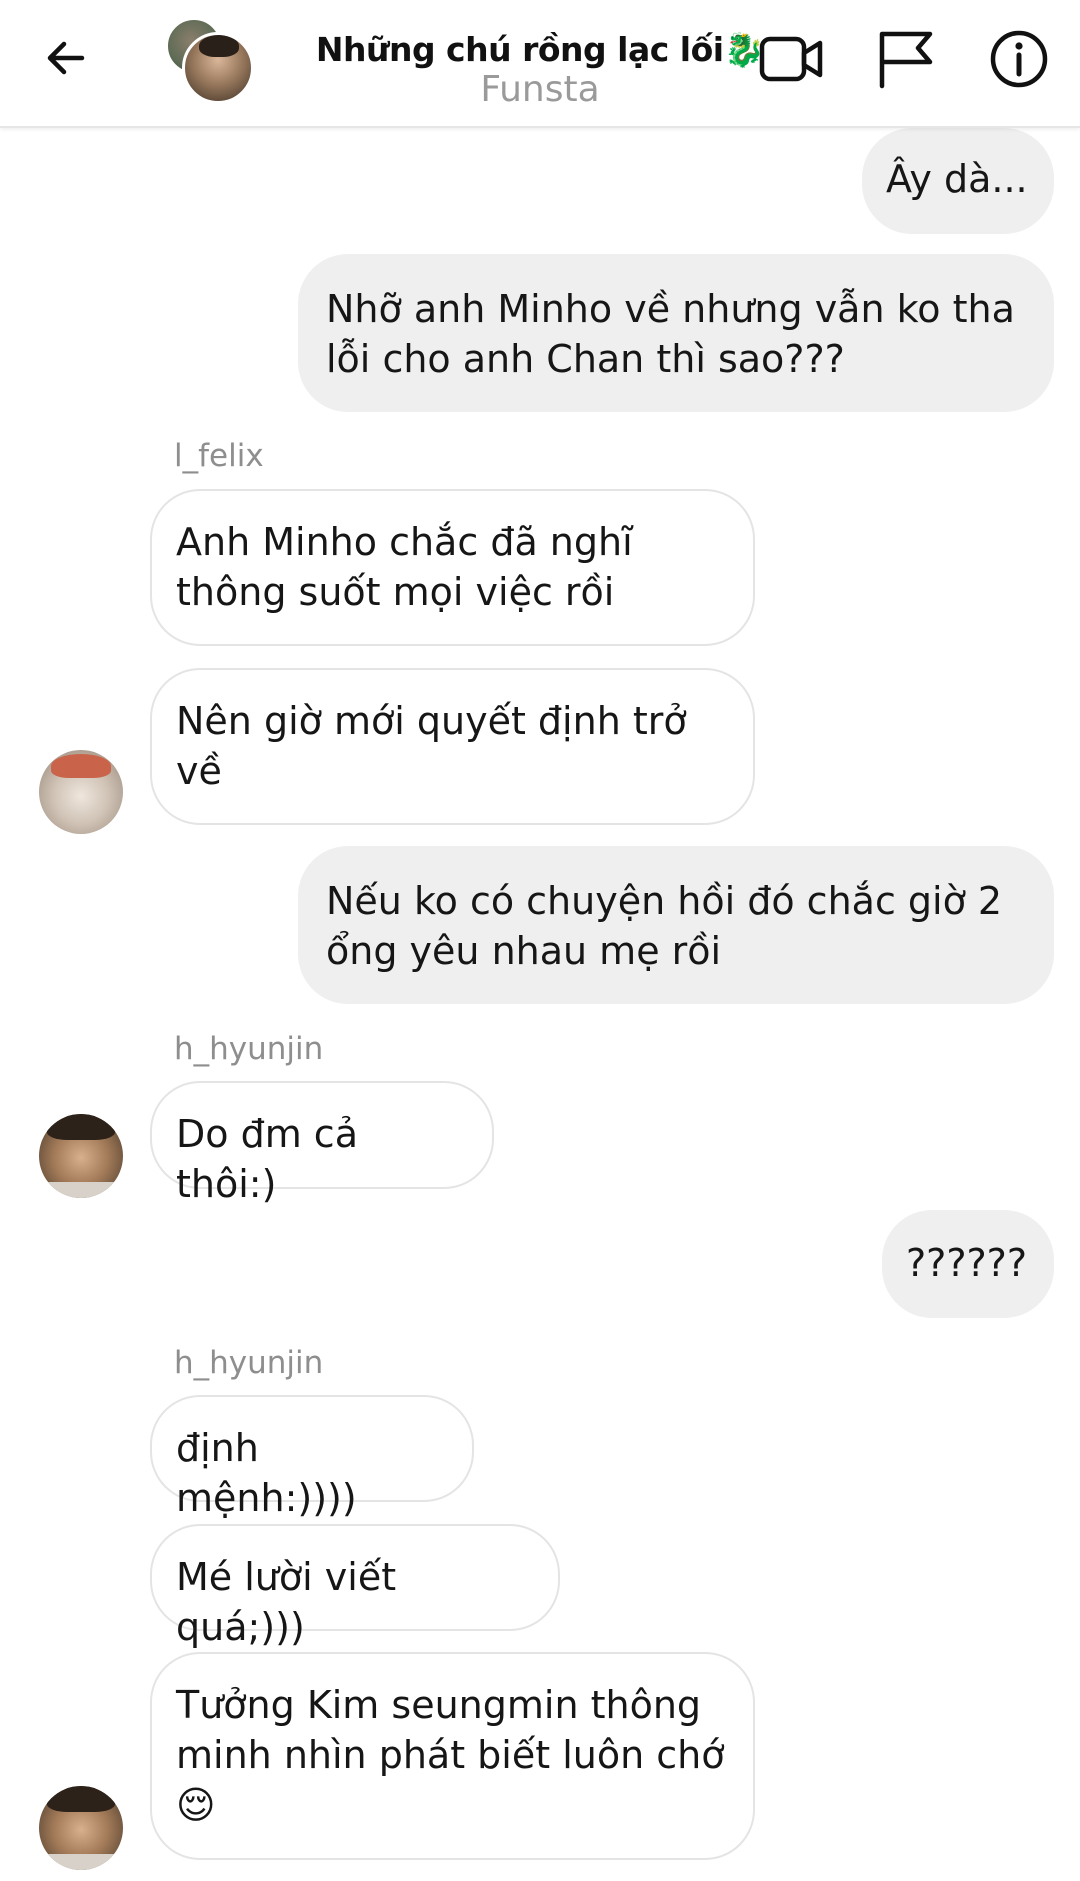  I want to click on video-call-button, so click(791, 59).